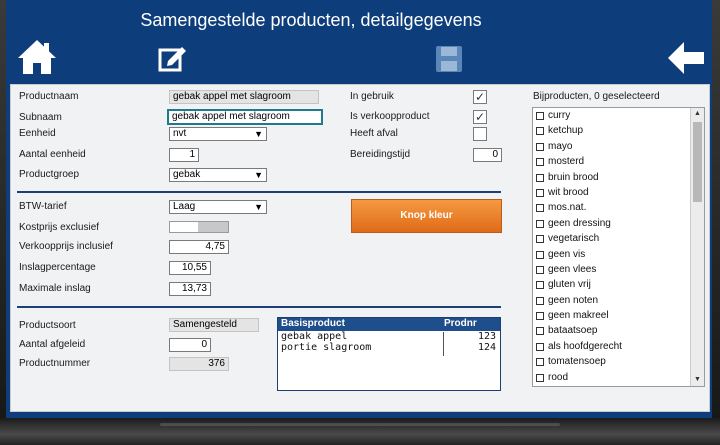  I want to click on kostprijs-label: Kostprijs exclusief, so click(59, 227).